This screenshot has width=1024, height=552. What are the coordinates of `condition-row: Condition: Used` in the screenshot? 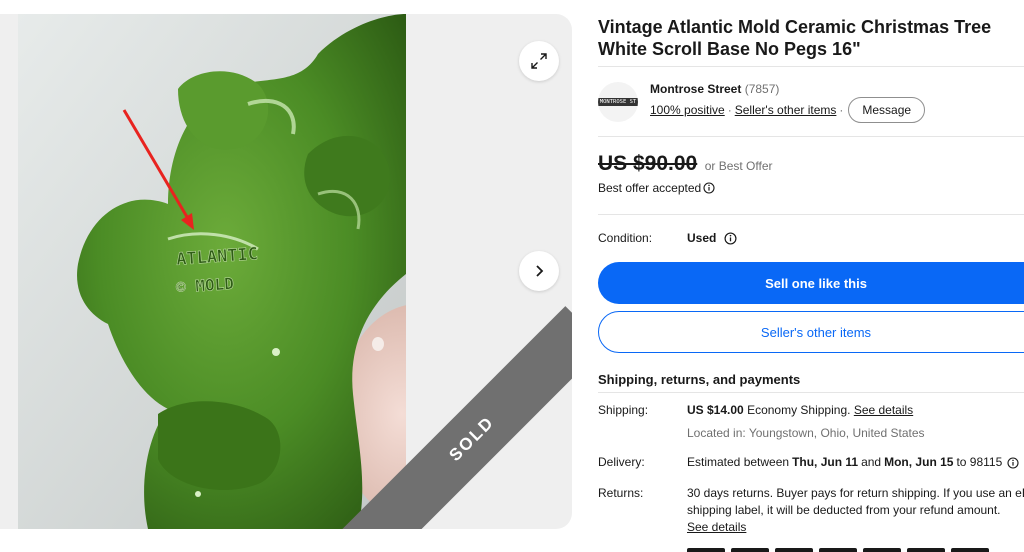 It's located at (667, 238).